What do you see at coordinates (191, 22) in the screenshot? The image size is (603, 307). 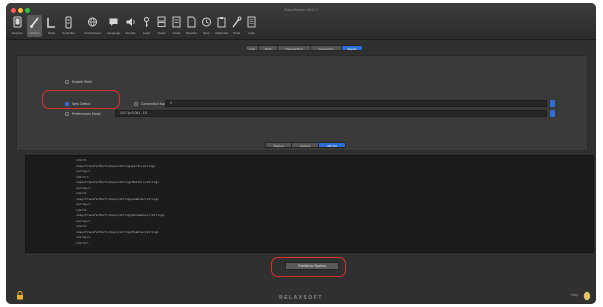 I see `document-icon` at bounding box center [191, 22].